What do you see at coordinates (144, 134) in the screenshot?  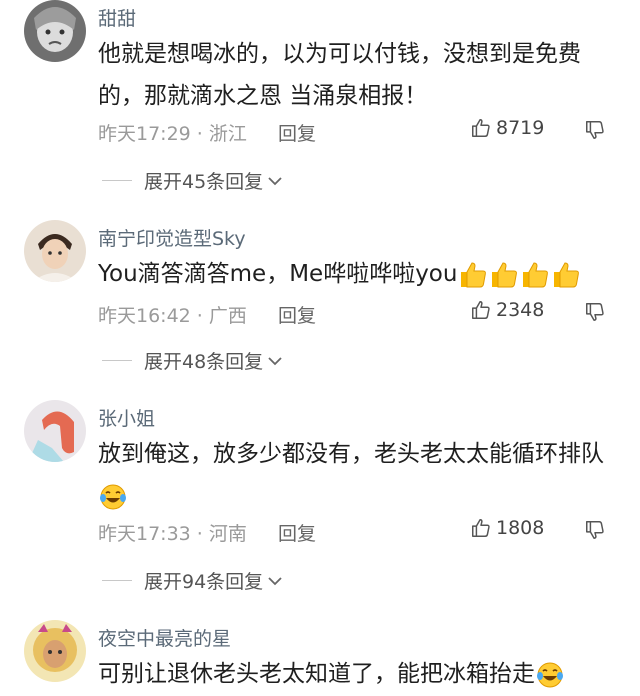 I see `comment-time: 昨天17:29` at bounding box center [144, 134].